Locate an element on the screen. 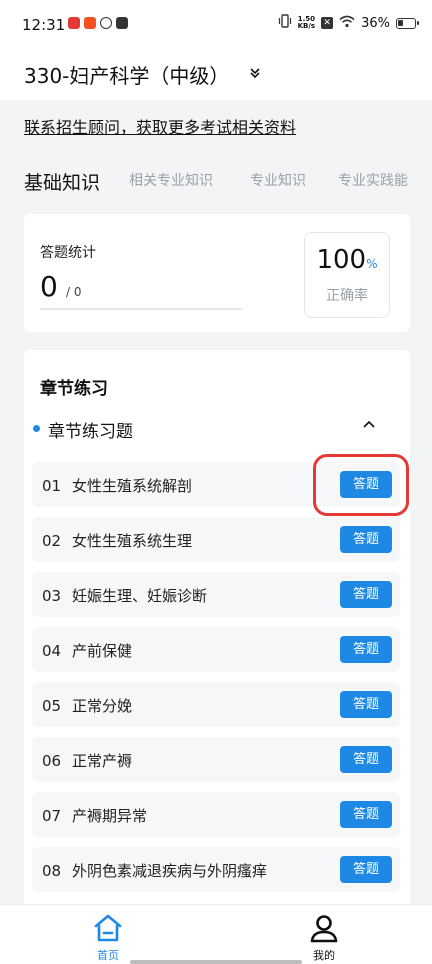  tab-professional-practice: 专业实践能 is located at coordinates (373, 180).